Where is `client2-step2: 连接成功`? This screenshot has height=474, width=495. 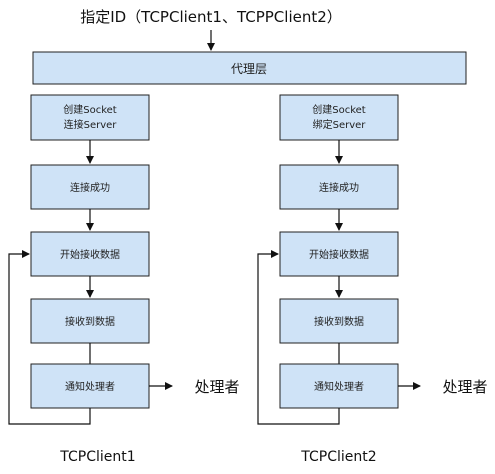 client2-step2: 连接成功 is located at coordinates (339, 187).